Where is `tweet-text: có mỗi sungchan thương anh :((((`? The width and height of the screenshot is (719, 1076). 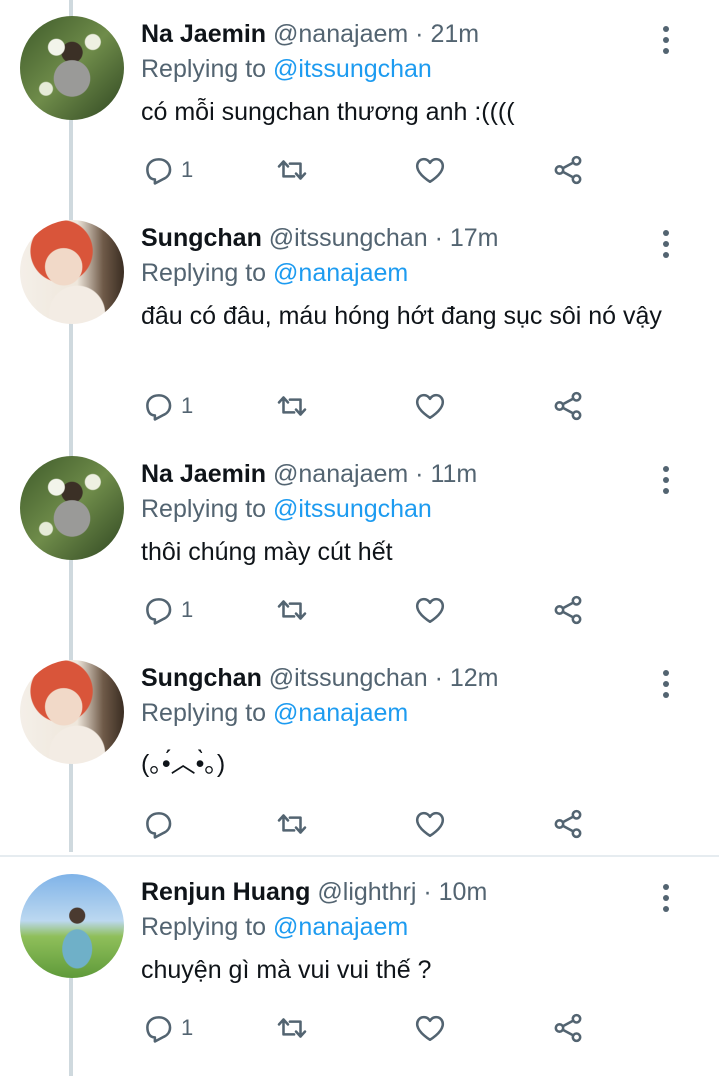
tweet-text: có mỗi sungchan thương anh :(((( is located at coordinates (328, 112).